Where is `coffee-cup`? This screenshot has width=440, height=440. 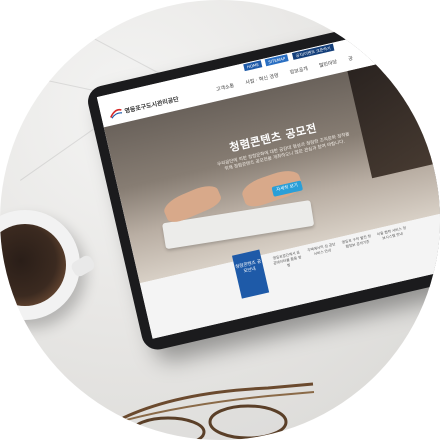
coffee-cup is located at coordinates (40, 265).